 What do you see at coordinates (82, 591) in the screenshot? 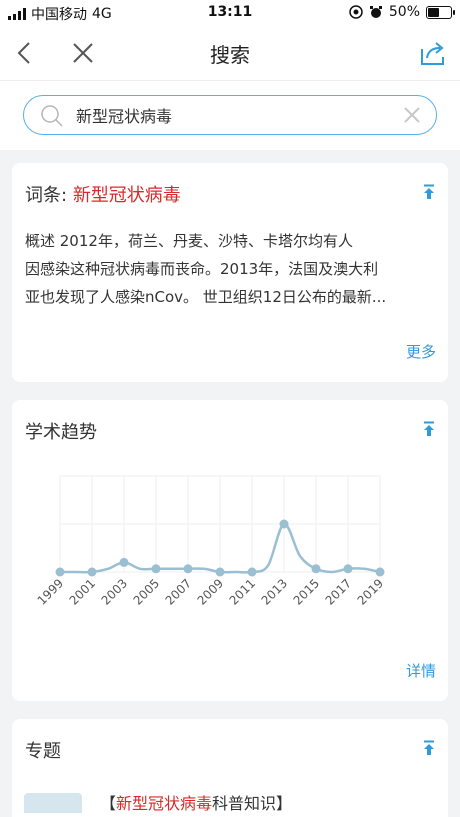
I see `x-tick-label: 2001` at bounding box center [82, 591].